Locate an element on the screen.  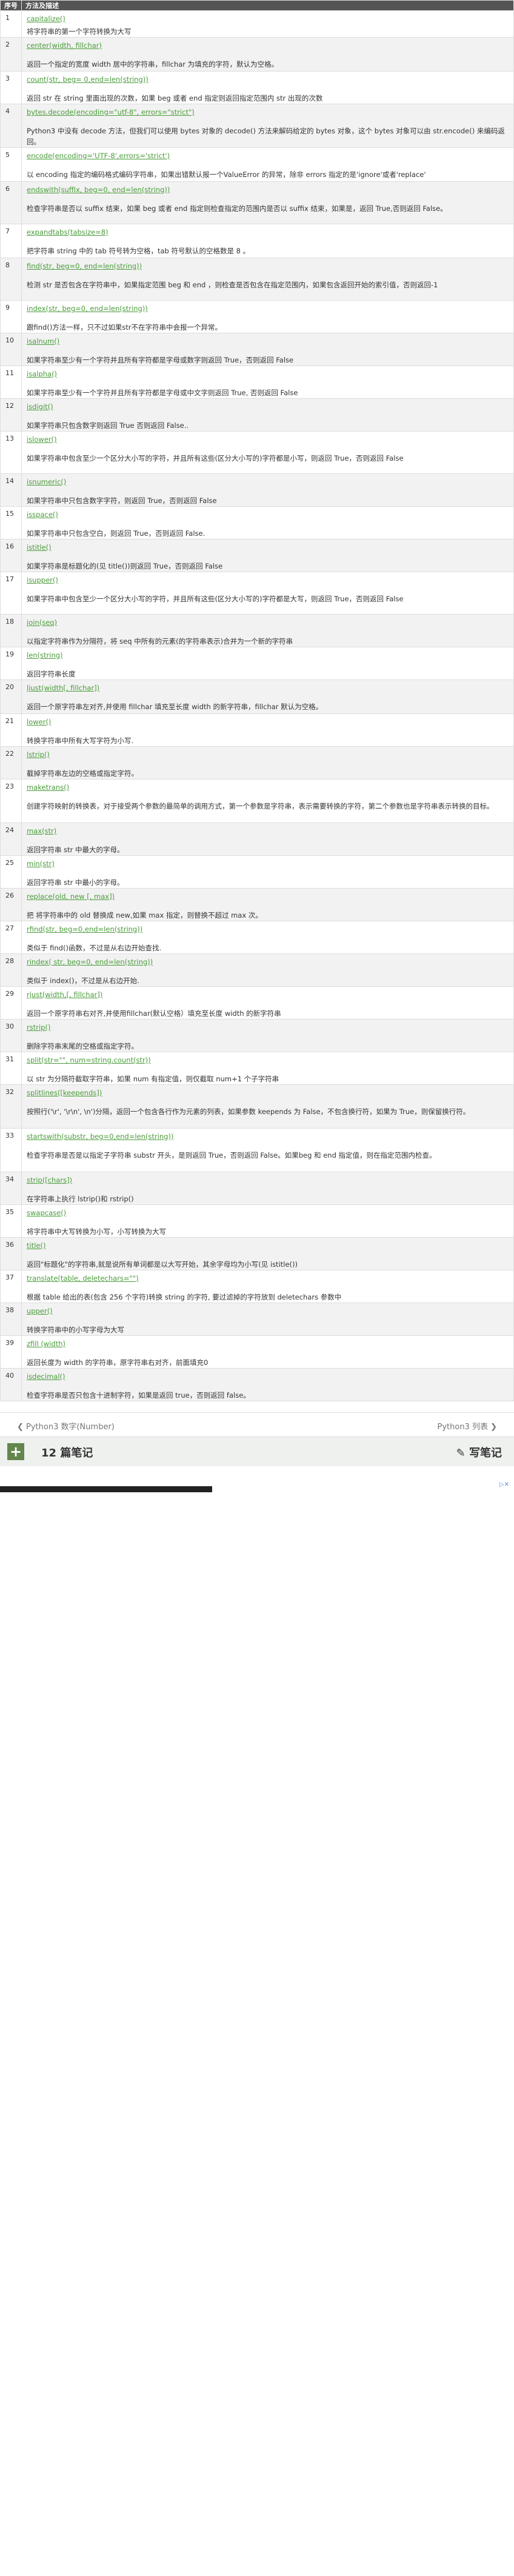
method-link: rstrip() is located at coordinates (268, 1027).